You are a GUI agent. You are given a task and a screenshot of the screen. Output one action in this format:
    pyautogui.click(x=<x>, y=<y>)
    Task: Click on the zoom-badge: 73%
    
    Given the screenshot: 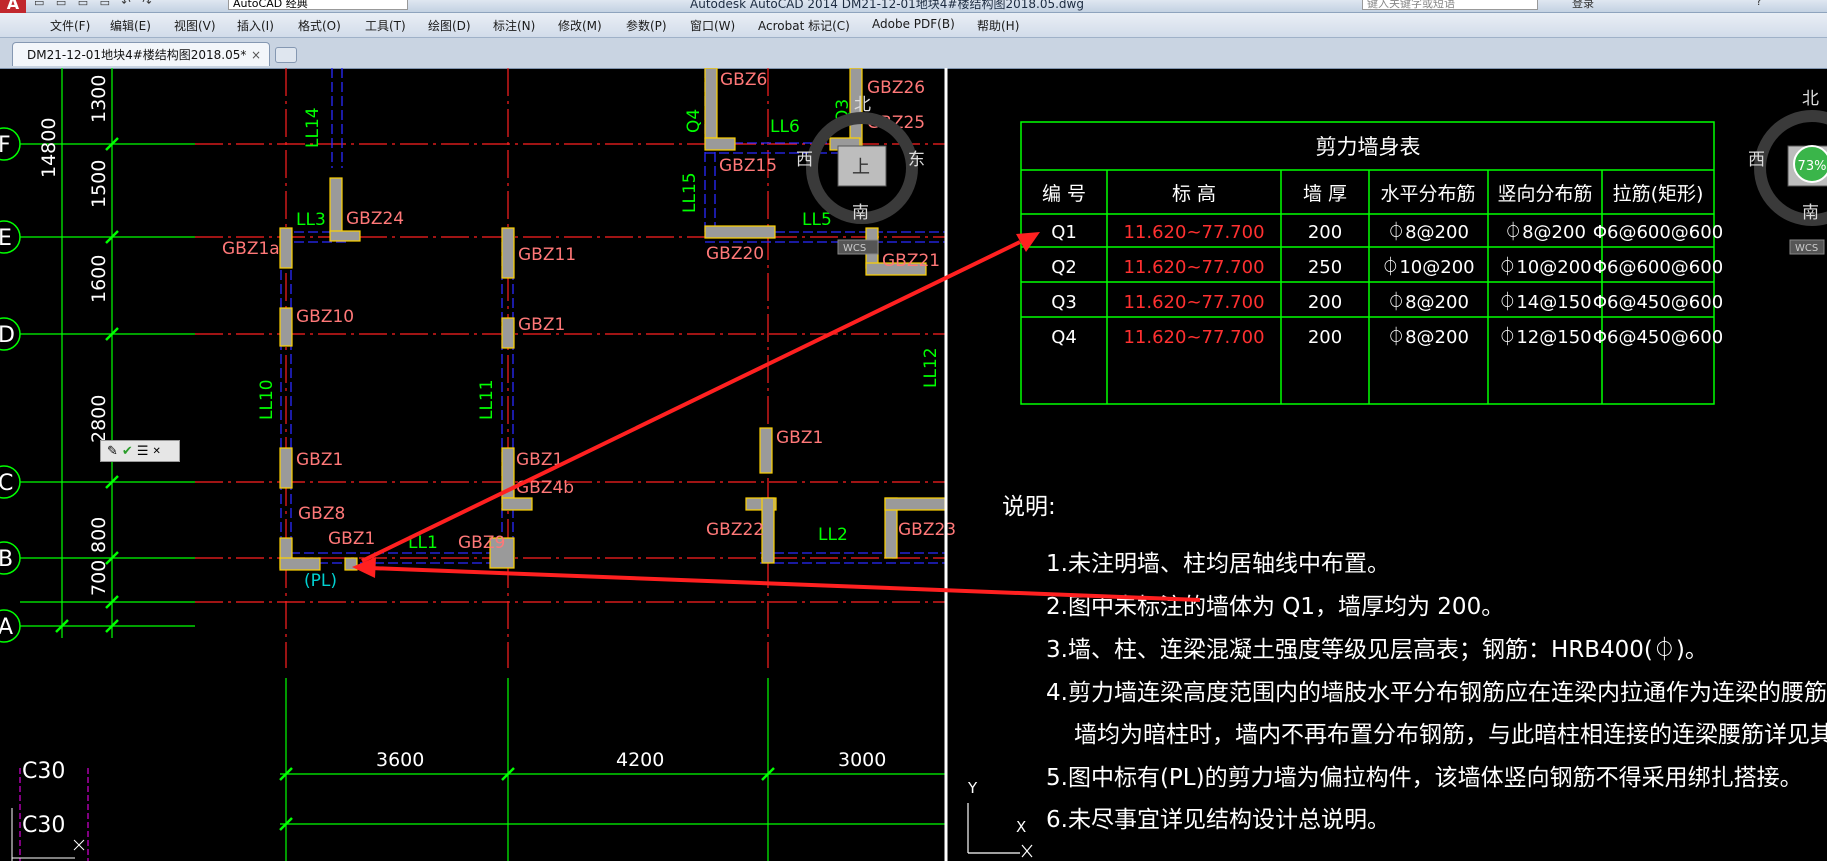 What is the action you would take?
    pyautogui.click(x=1812, y=166)
    